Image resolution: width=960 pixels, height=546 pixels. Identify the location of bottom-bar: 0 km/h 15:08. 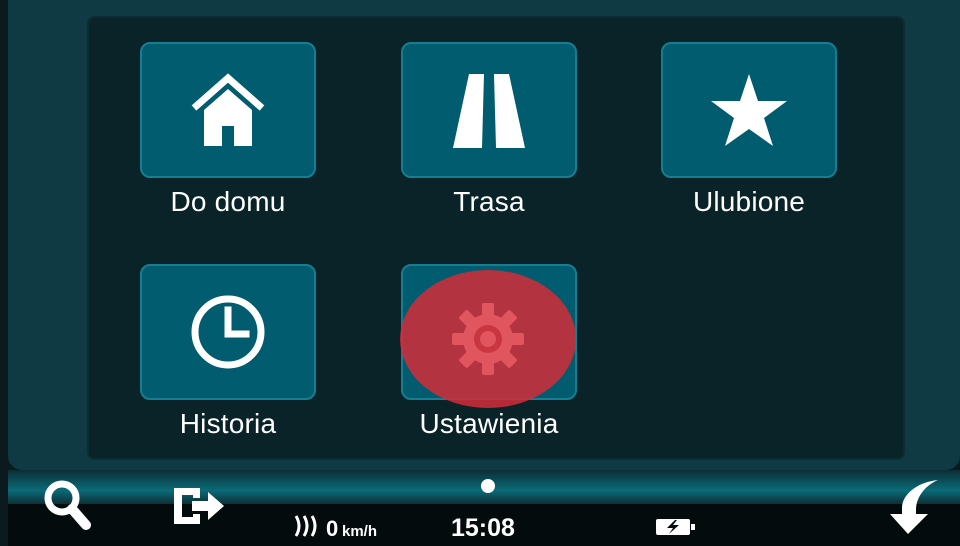
(484, 508).